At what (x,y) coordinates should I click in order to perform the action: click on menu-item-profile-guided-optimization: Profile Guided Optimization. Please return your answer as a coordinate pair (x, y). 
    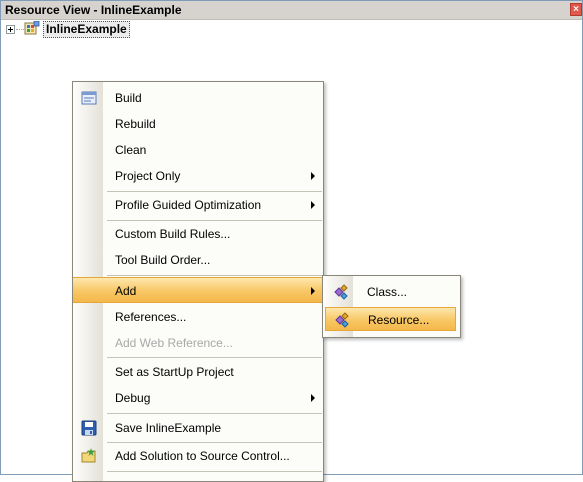
    Looking at the image, I should click on (198, 205).